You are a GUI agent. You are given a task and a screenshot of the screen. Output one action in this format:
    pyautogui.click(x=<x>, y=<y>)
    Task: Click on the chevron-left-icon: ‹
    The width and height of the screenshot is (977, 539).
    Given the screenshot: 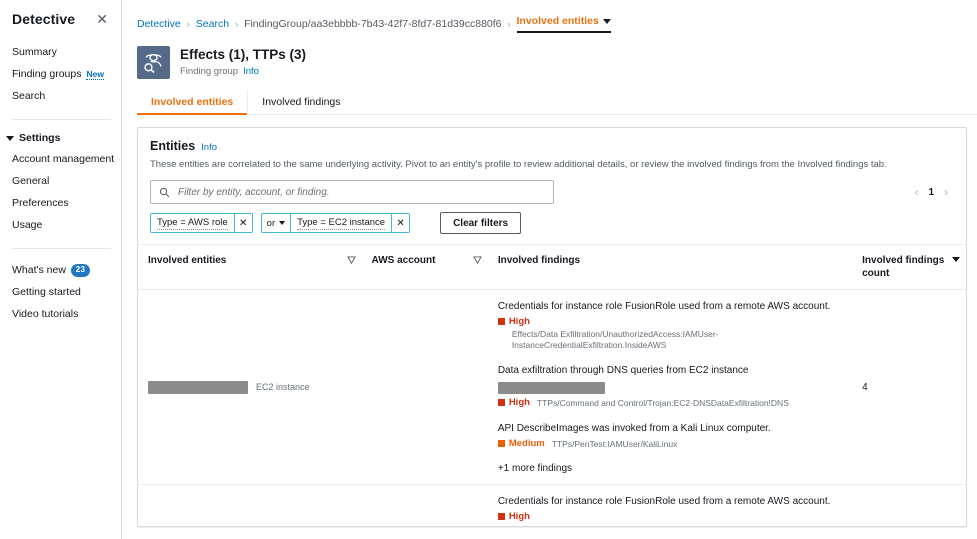 What is the action you would take?
    pyautogui.click(x=916, y=192)
    